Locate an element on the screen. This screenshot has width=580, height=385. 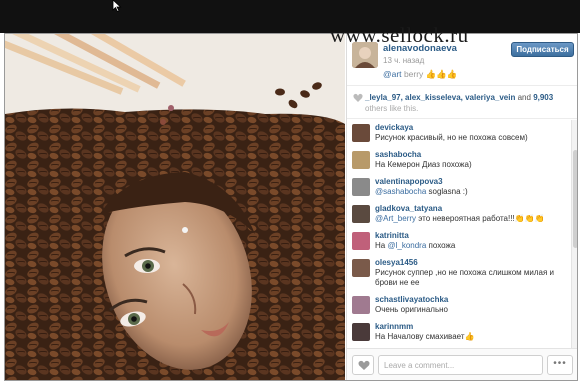
comment-text: На Кемерон Диаз похожа) is located at coordinates (423, 164).